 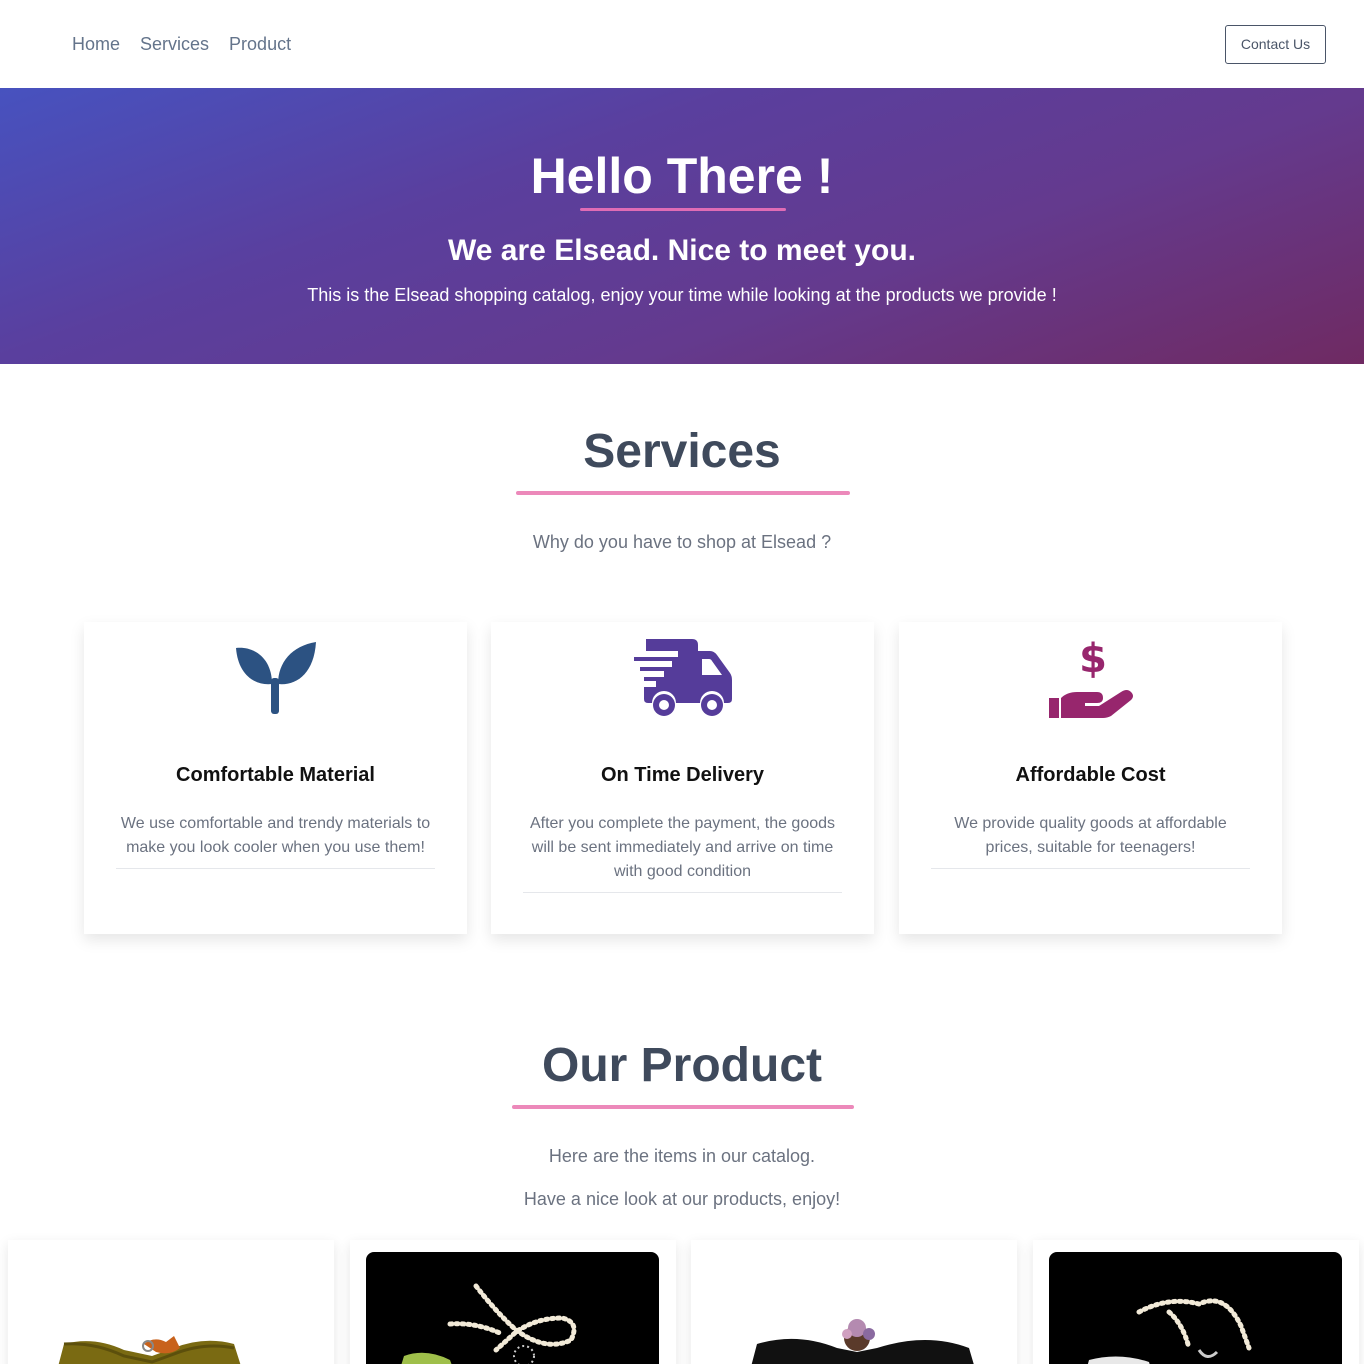 What do you see at coordinates (682, 542) in the screenshot?
I see `services-subtitle: Why do you have to shop at Elsead ?` at bounding box center [682, 542].